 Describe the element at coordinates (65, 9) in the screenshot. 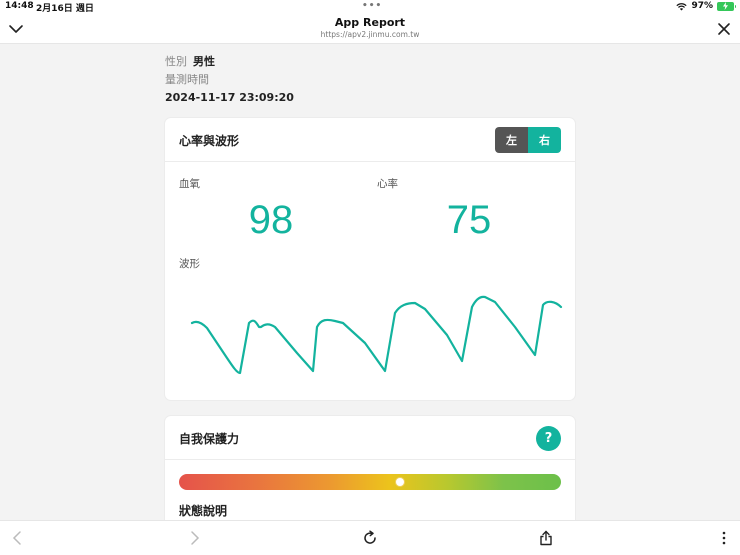

I see `status-date: 2月16日 週日` at that location.